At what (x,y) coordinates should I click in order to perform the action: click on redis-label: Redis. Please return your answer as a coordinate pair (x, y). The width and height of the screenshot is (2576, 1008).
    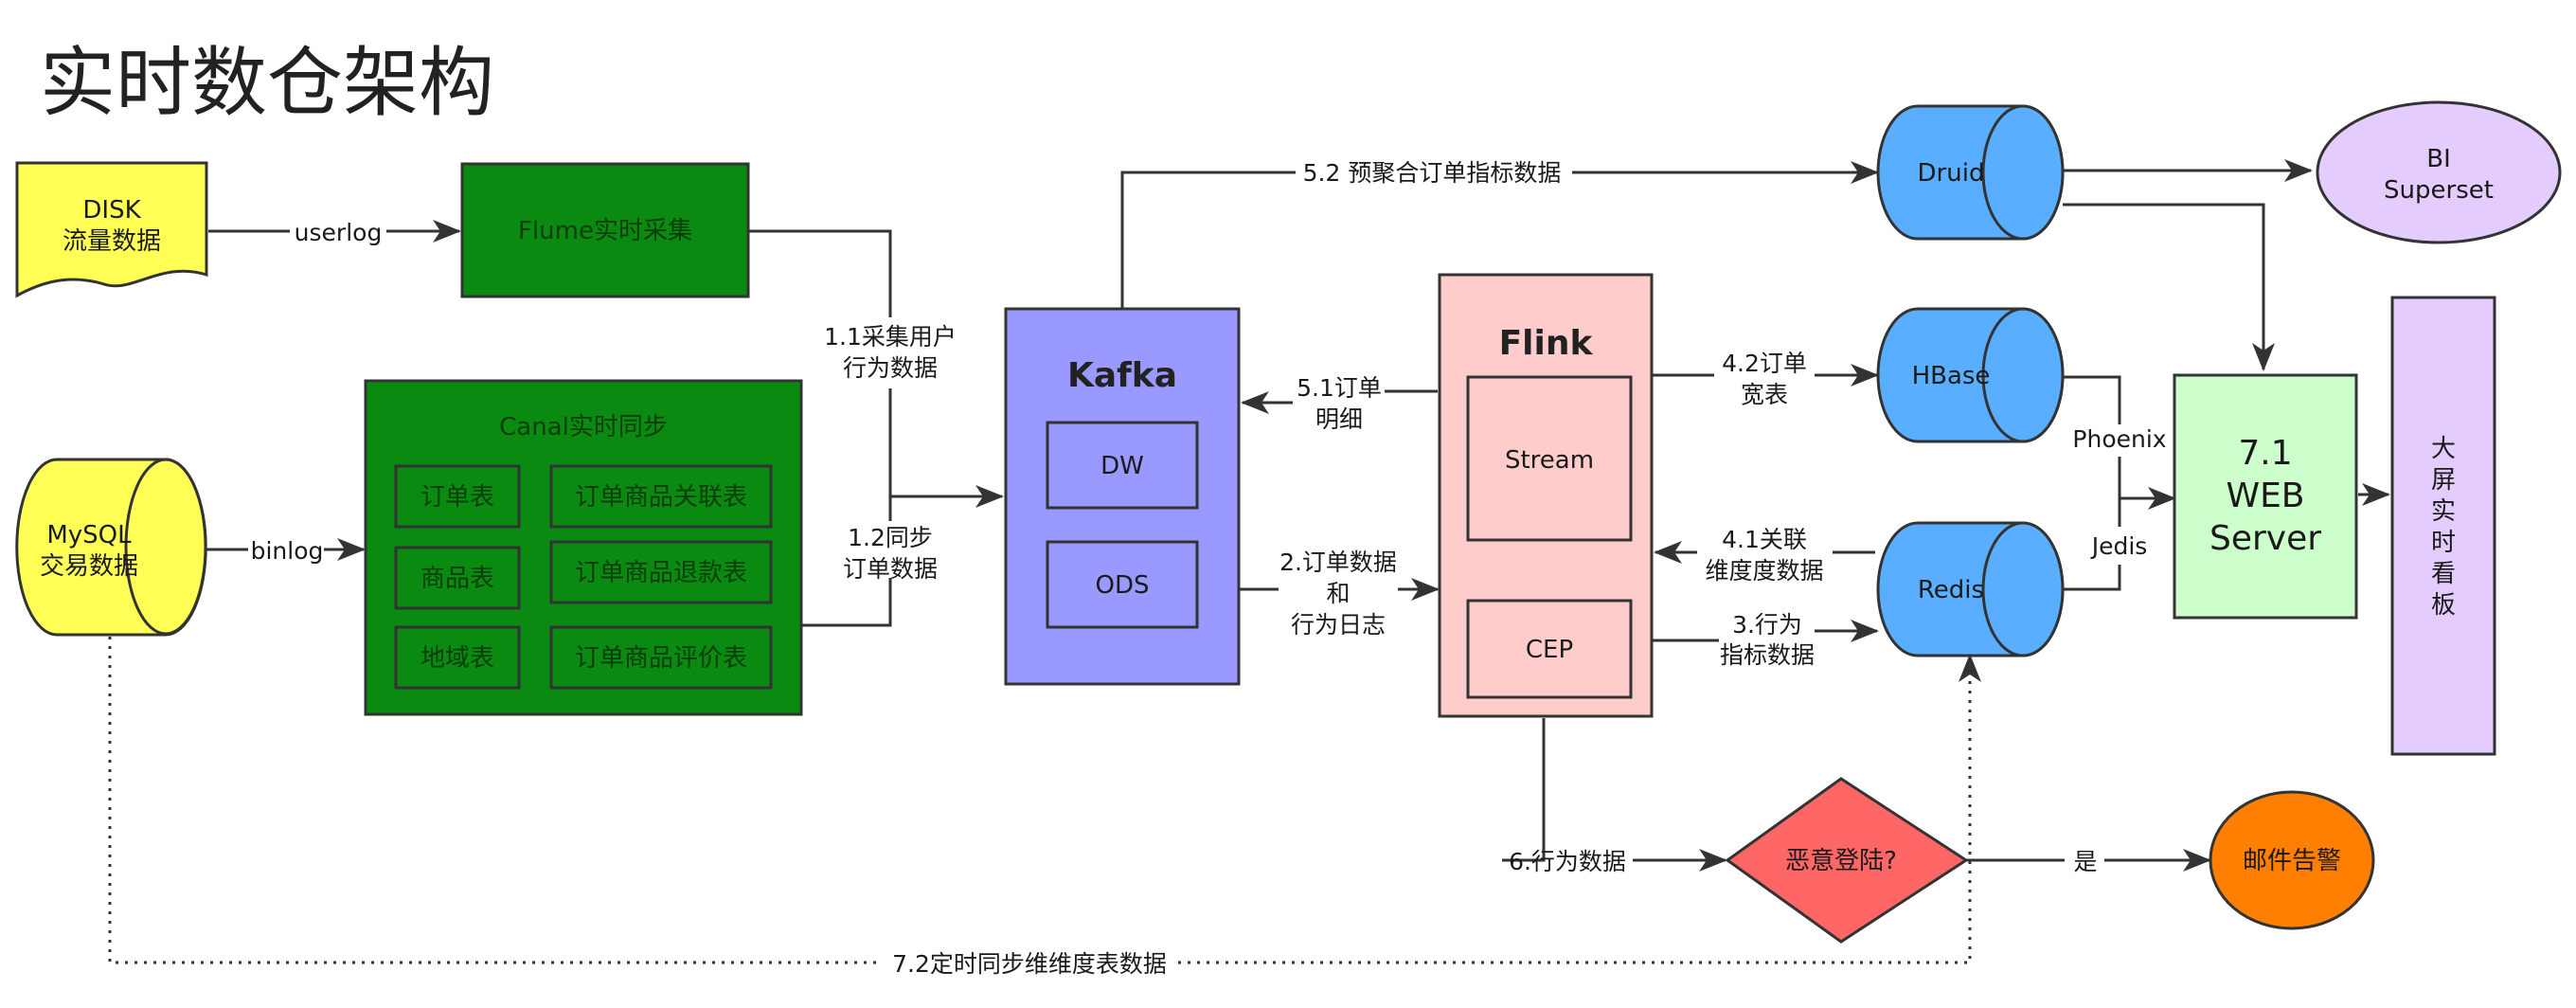
    Looking at the image, I should click on (1951, 590).